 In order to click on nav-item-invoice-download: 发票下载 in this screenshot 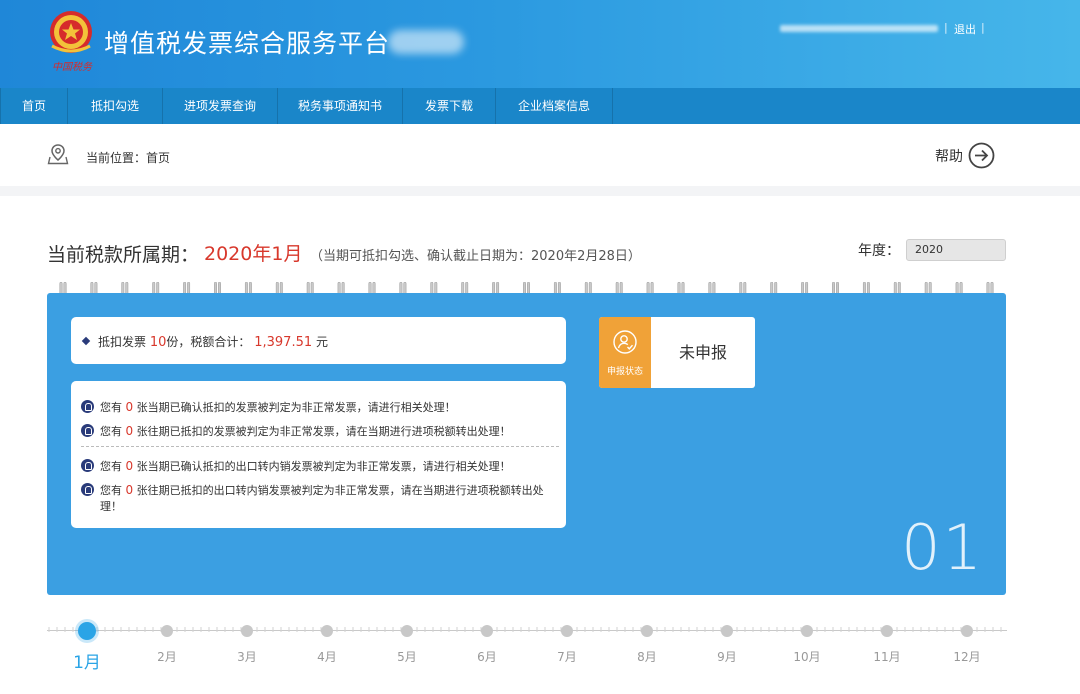, I will do `click(449, 106)`.